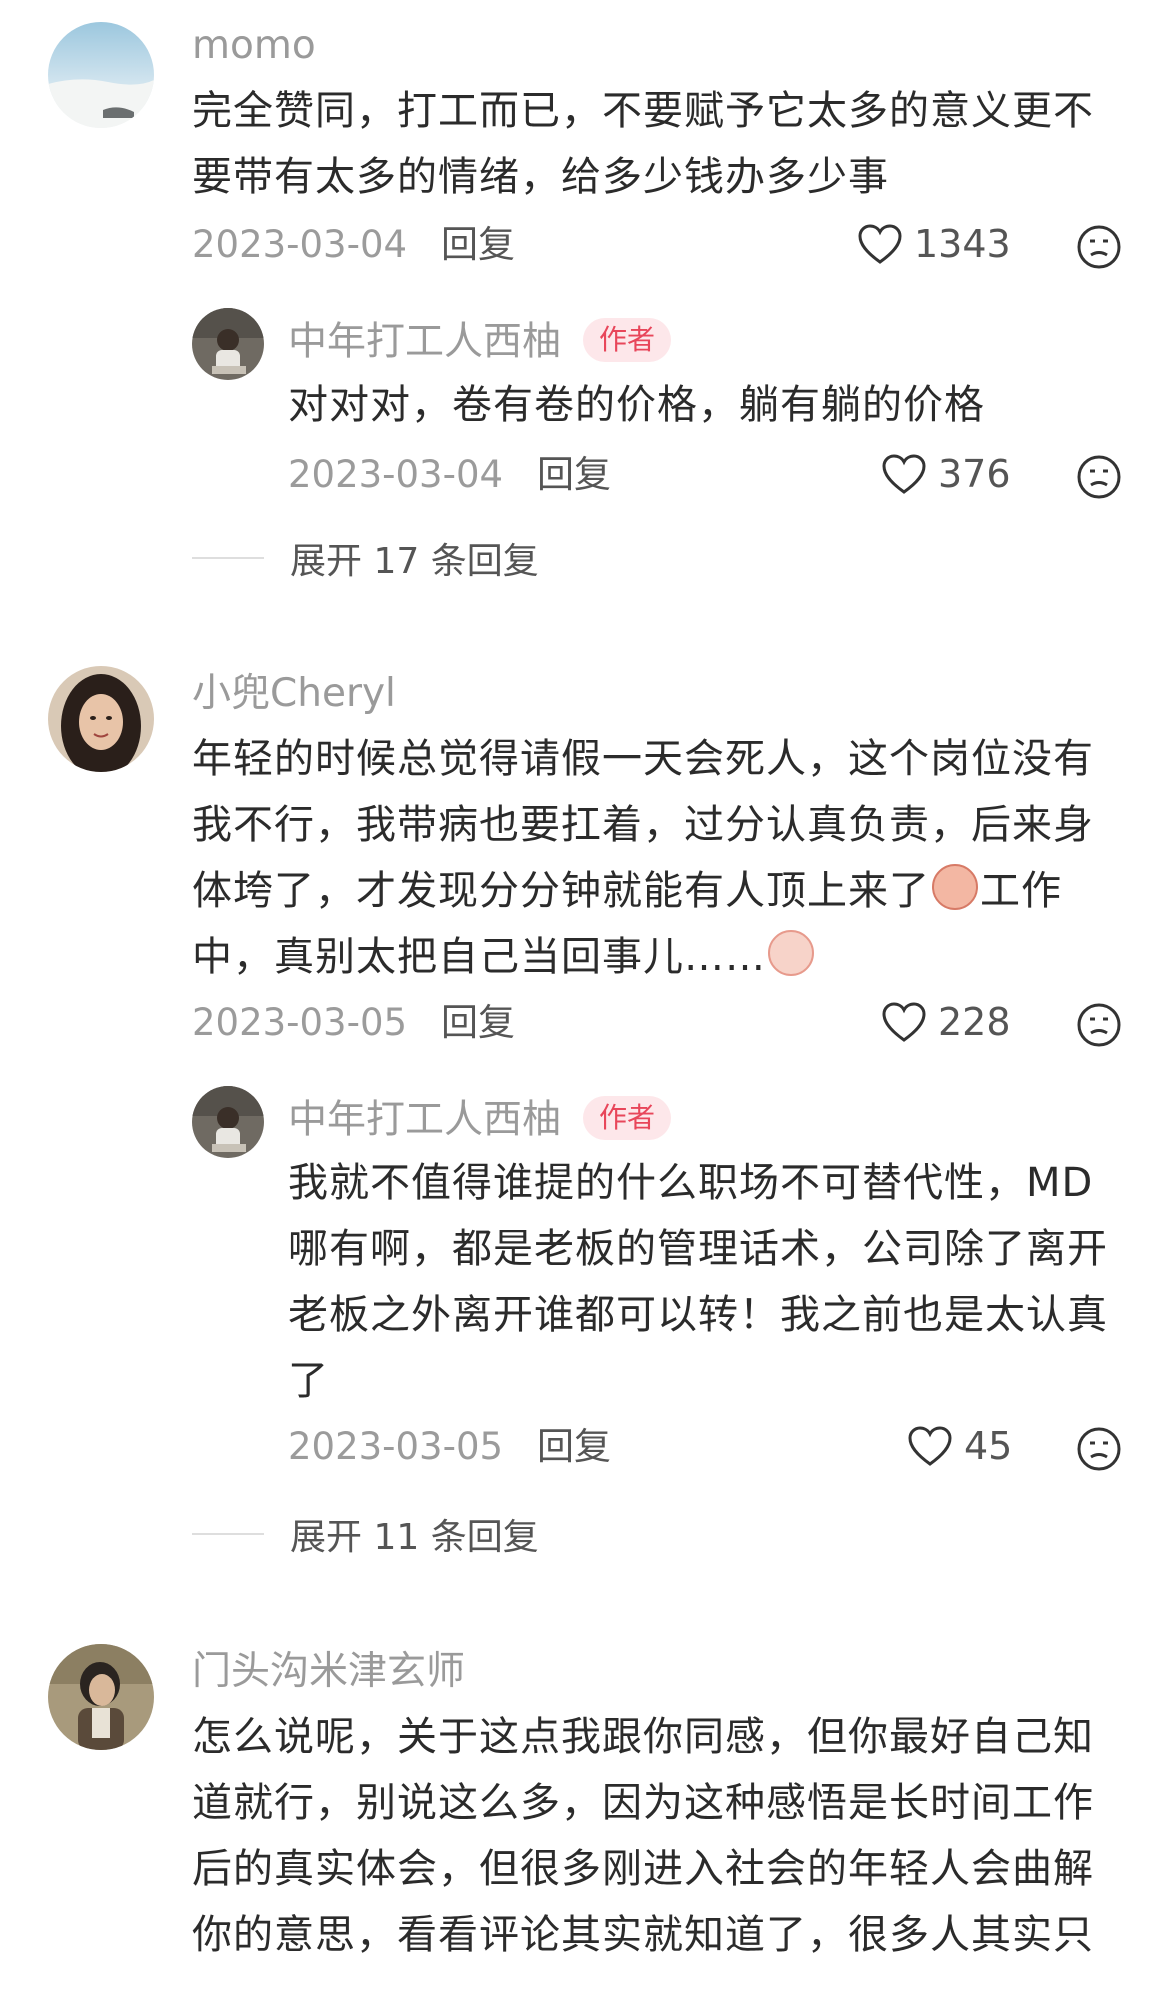  What do you see at coordinates (328, 1671) in the screenshot?
I see `comment-username: 门头沟米津玄师` at bounding box center [328, 1671].